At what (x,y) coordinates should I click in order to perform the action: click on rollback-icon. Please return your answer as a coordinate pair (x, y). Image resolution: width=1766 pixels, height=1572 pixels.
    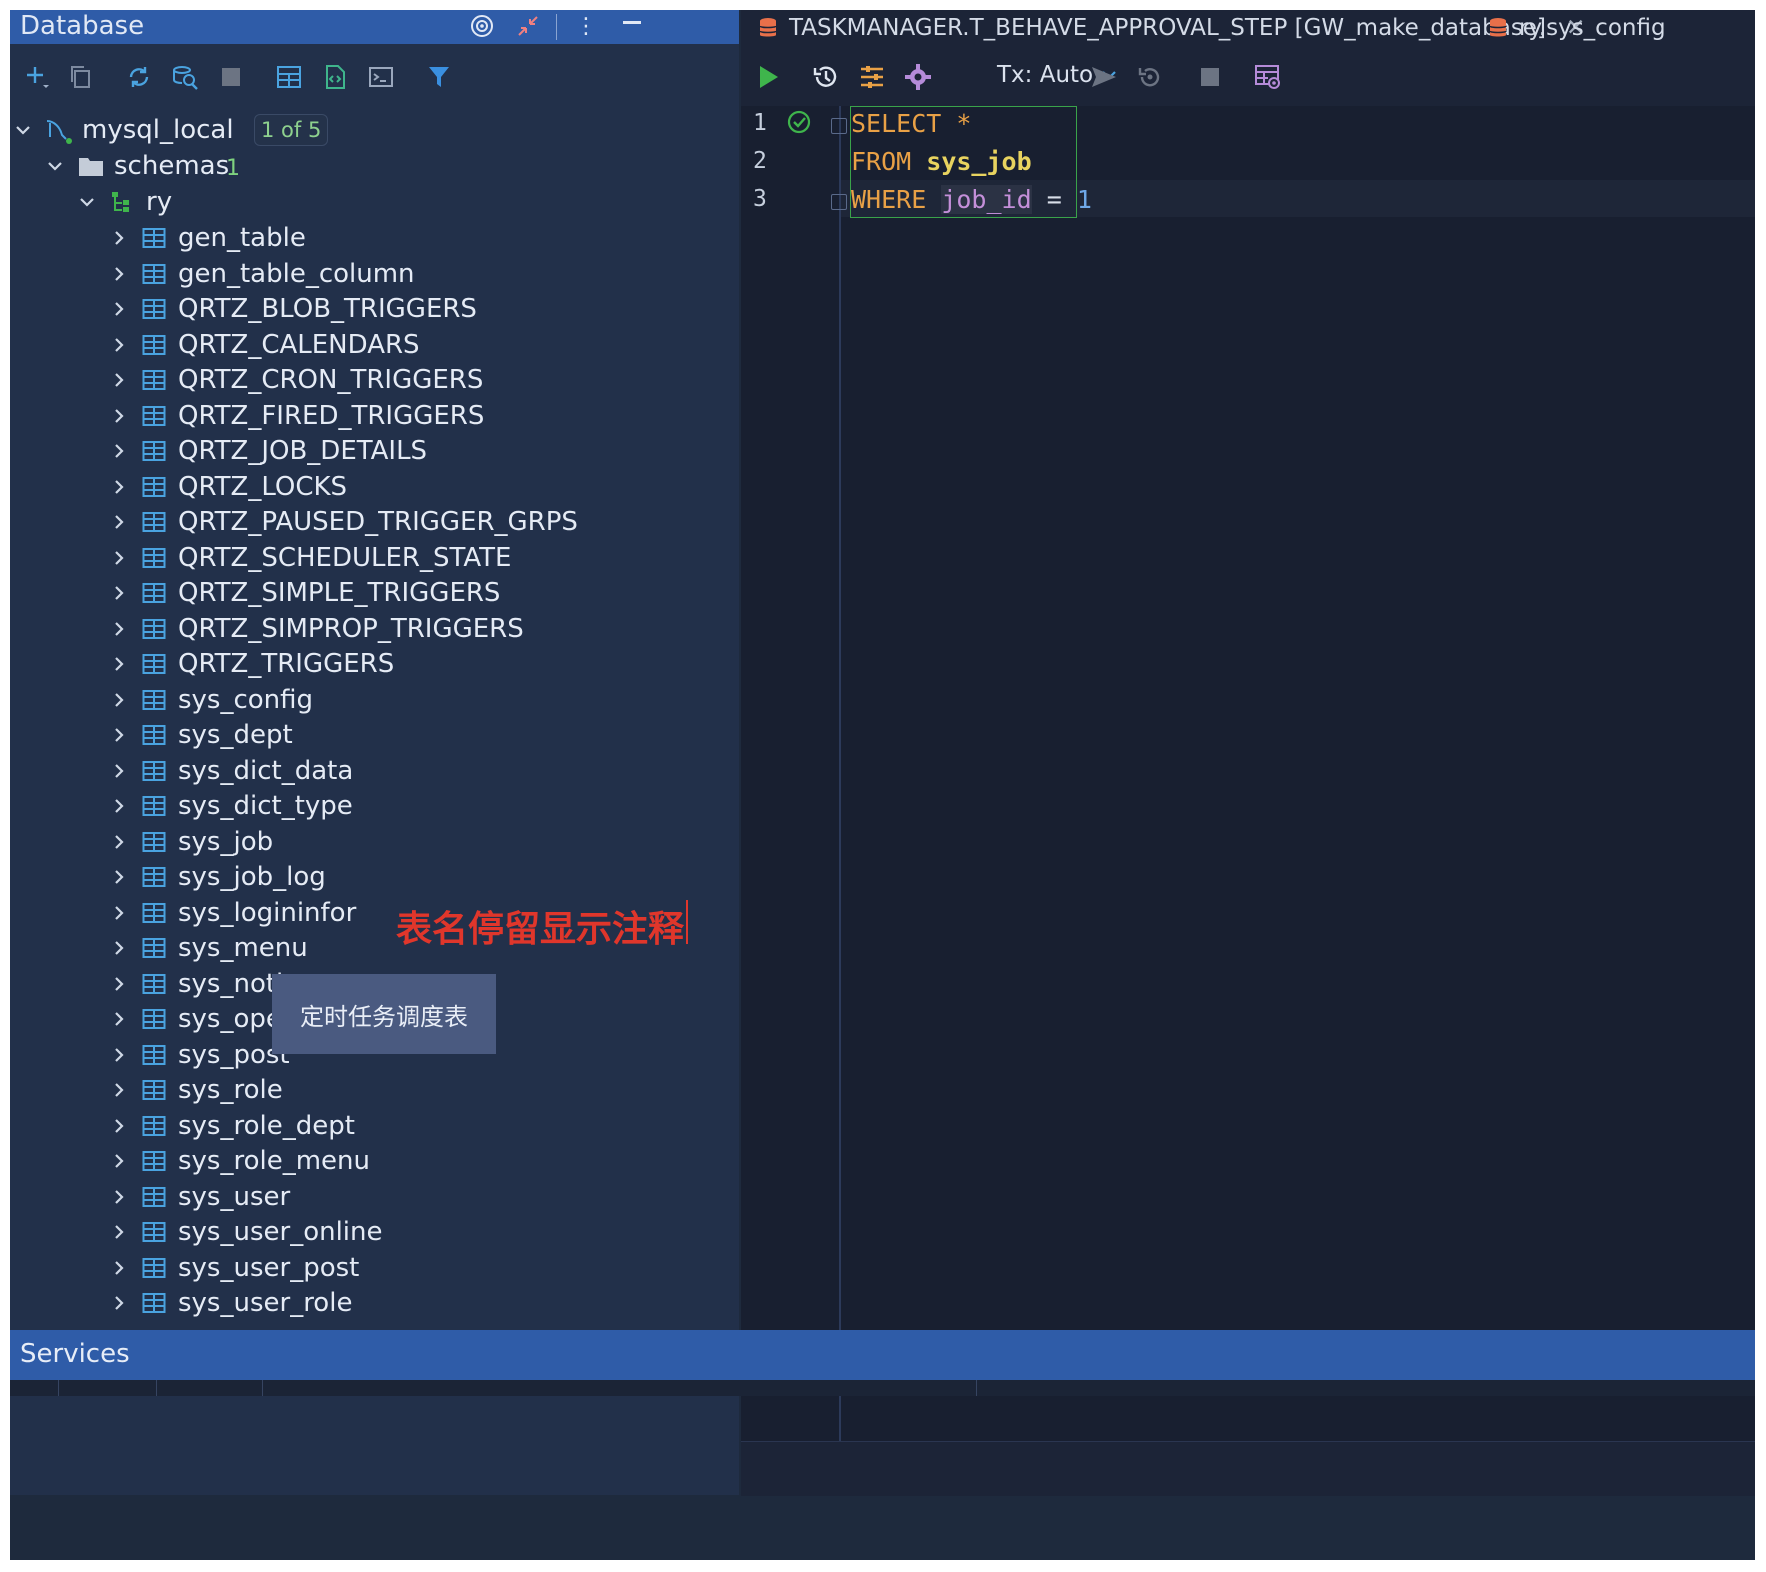
    Looking at the image, I should click on (1150, 77).